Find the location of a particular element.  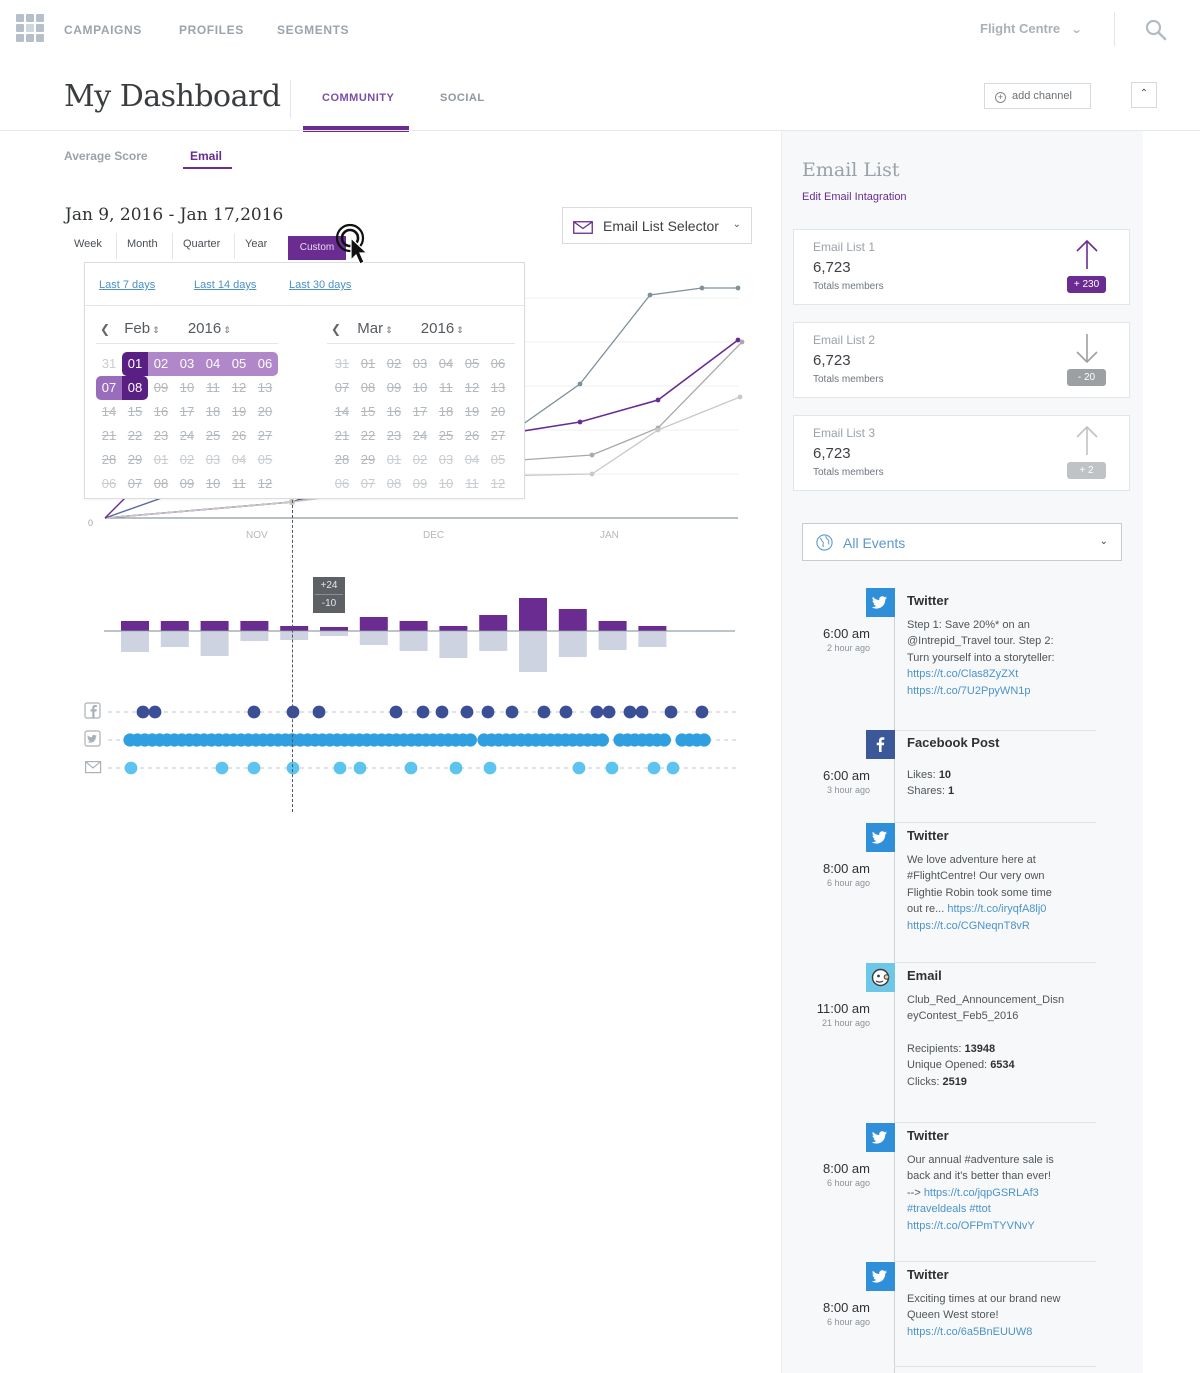

add-channel-button: + add channel is located at coordinates (1037, 96).